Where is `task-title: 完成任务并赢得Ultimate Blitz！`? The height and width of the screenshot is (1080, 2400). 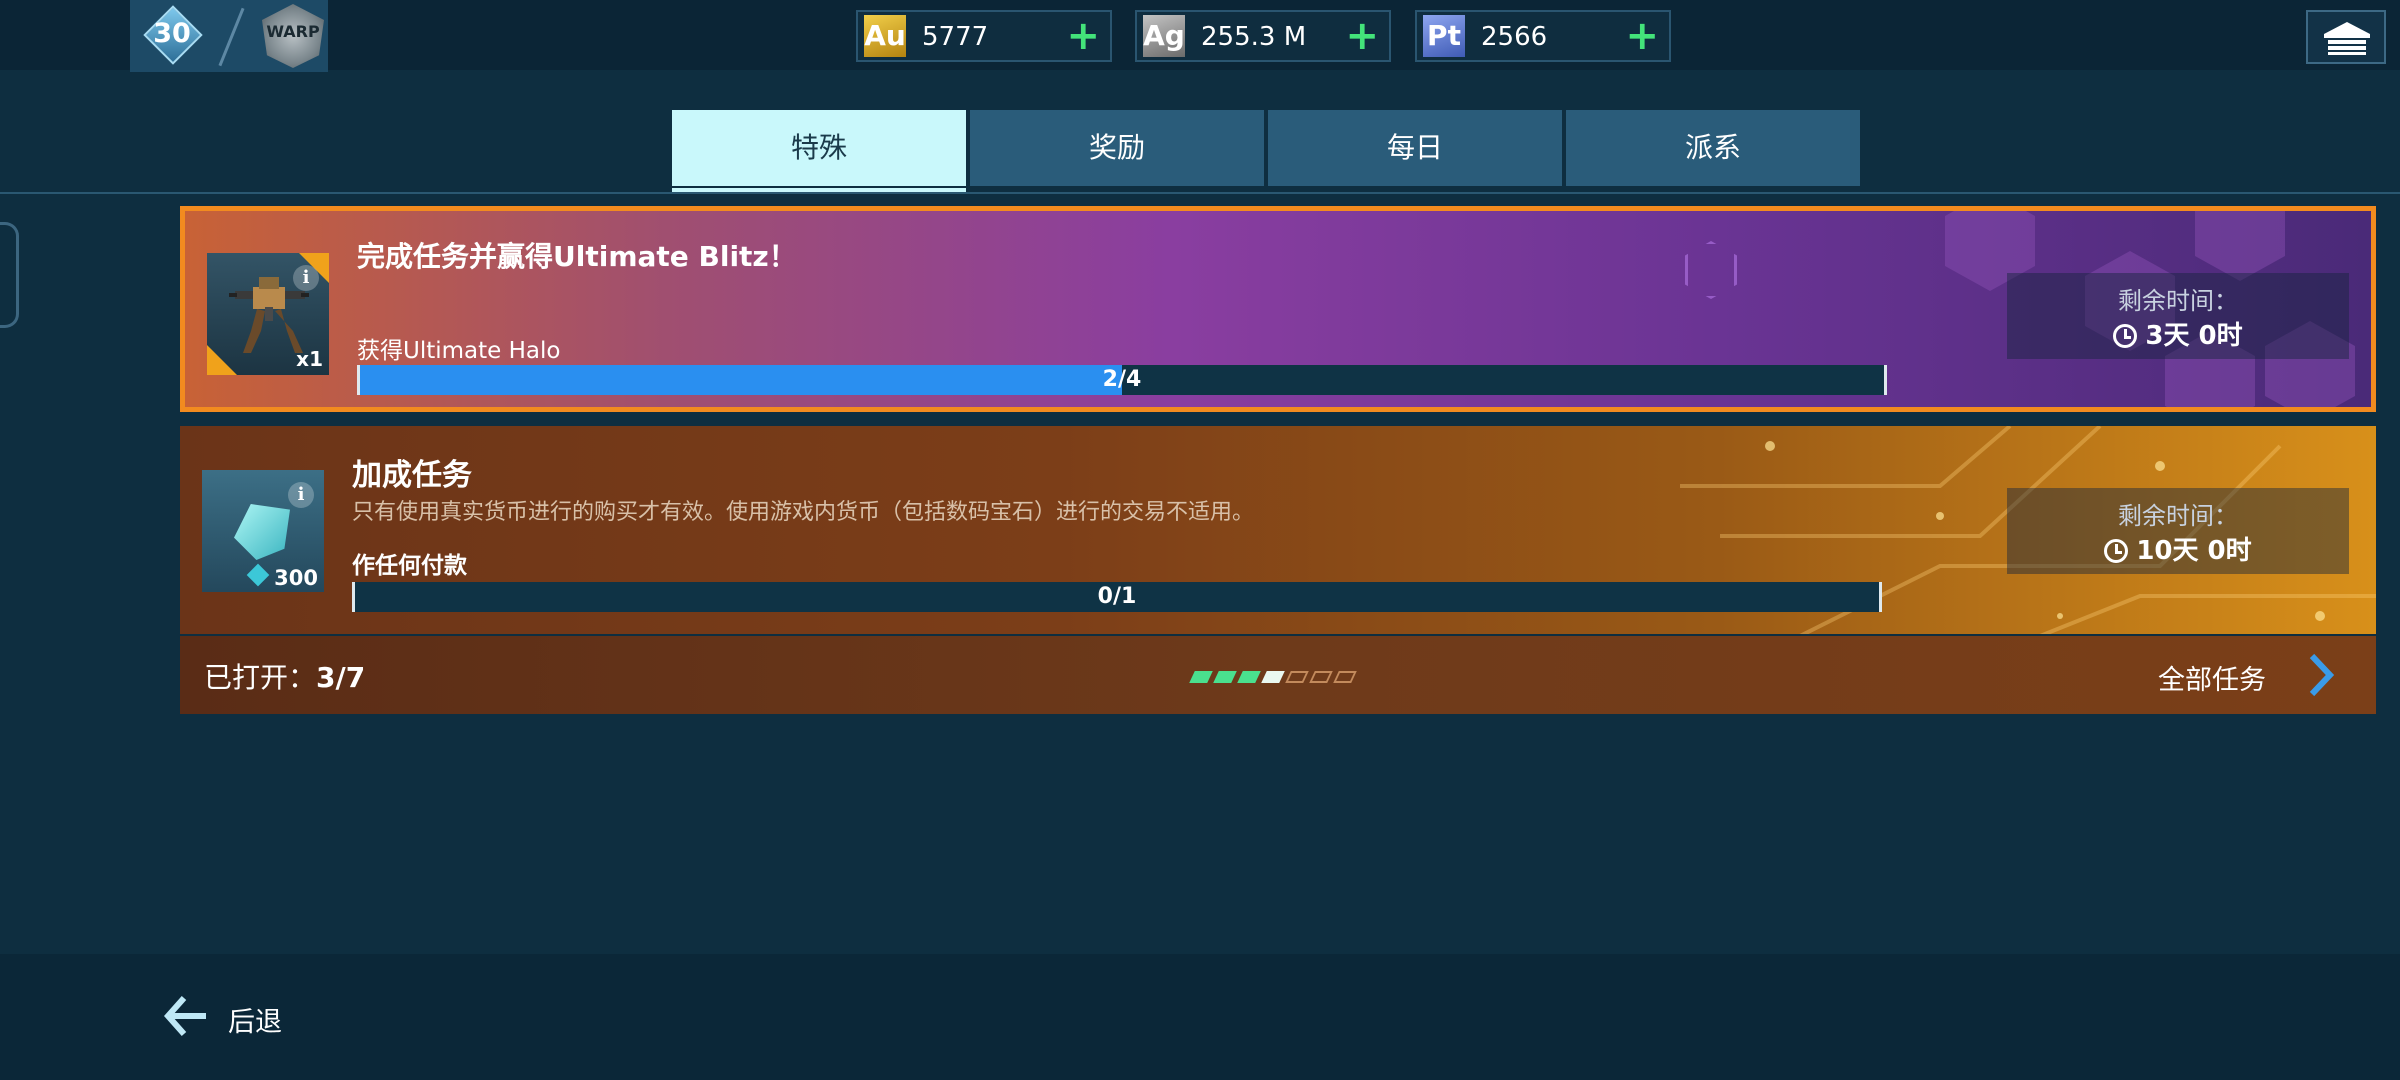 task-title: 完成任务并赢得Ultimate Blitz！ is located at coordinates (577, 256).